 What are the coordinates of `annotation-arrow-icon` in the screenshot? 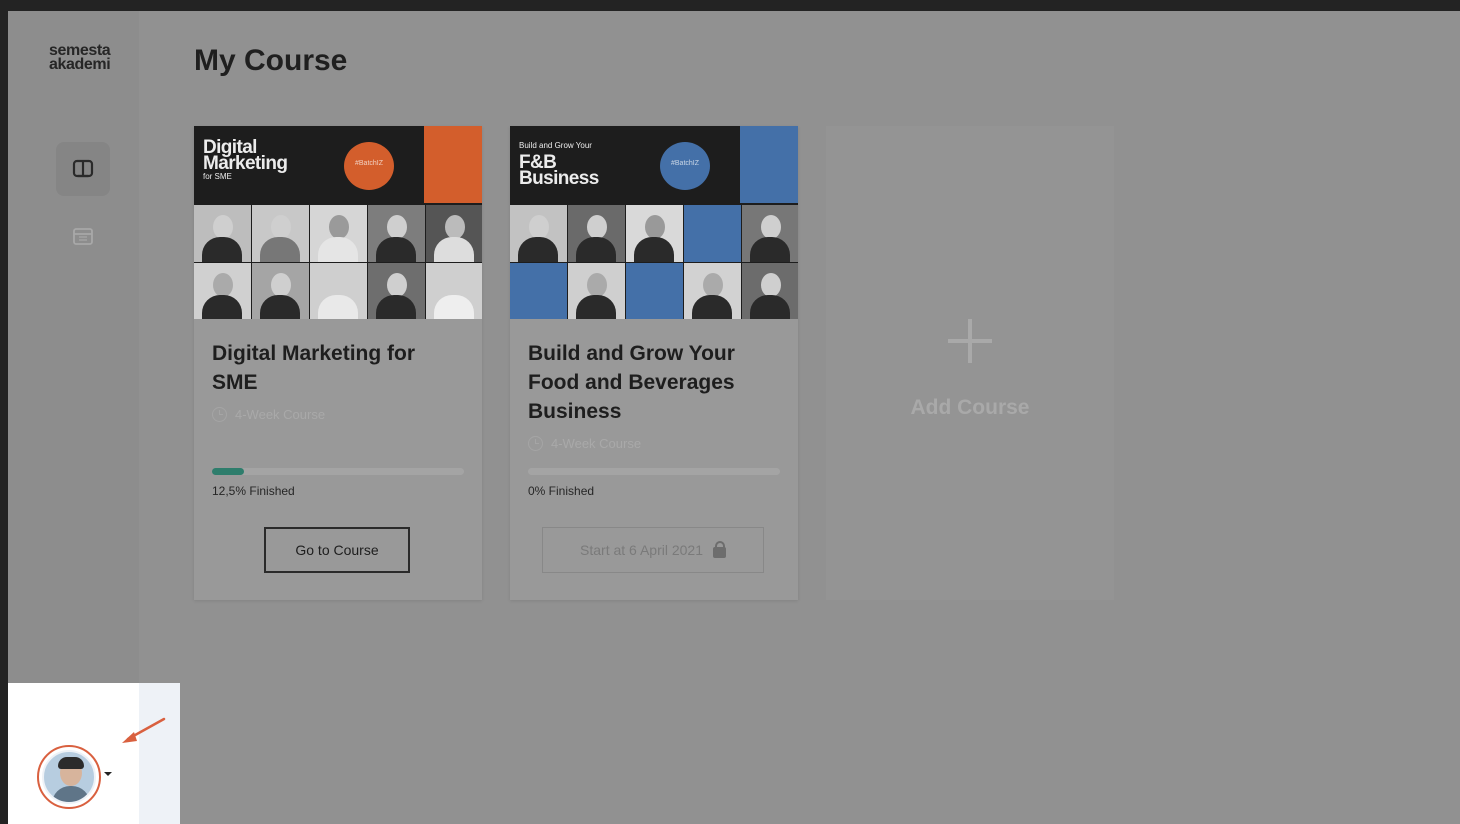 It's located at (144, 730).